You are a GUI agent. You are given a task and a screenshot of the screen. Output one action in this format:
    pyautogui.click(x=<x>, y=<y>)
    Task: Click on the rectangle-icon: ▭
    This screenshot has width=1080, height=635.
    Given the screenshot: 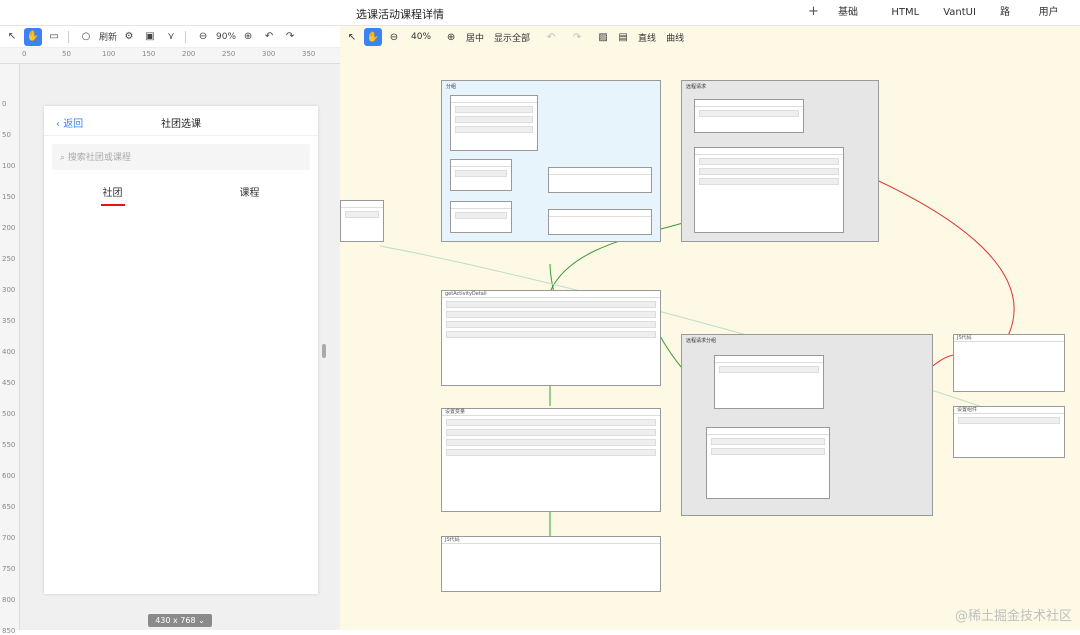 What is the action you would take?
    pyautogui.click(x=54, y=37)
    